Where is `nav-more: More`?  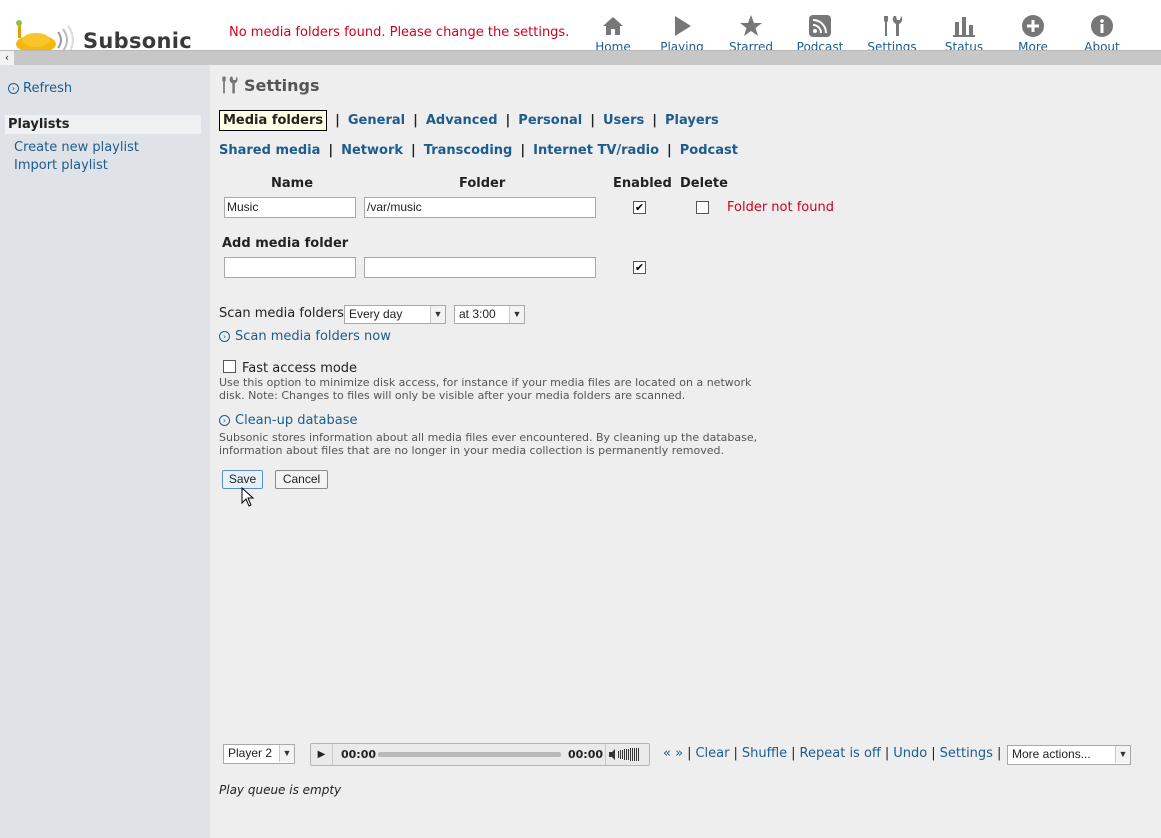
nav-more: More is located at coordinates (1033, 32).